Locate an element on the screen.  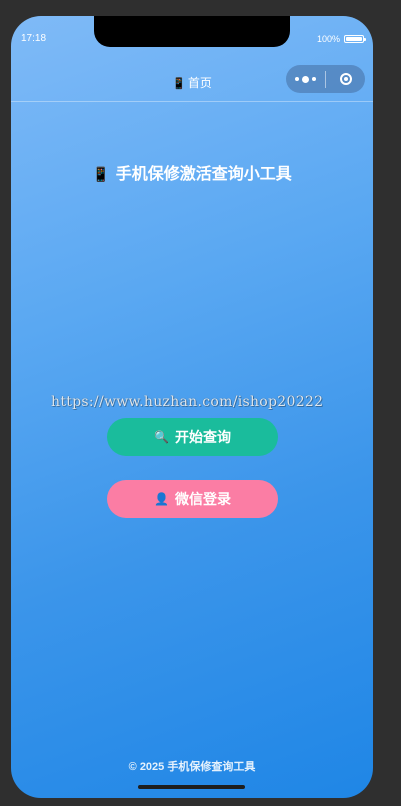
status-indicators: 100% is located at coordinates (341, 39).